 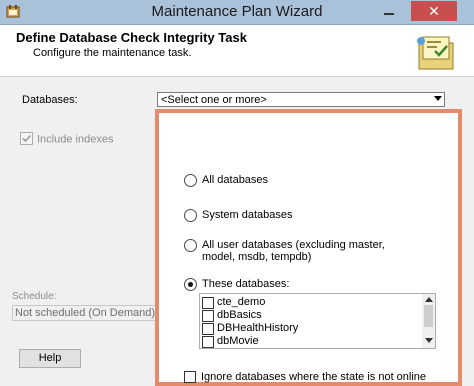 I want to click on option-label: These databases:, so click(x=246, y=284).